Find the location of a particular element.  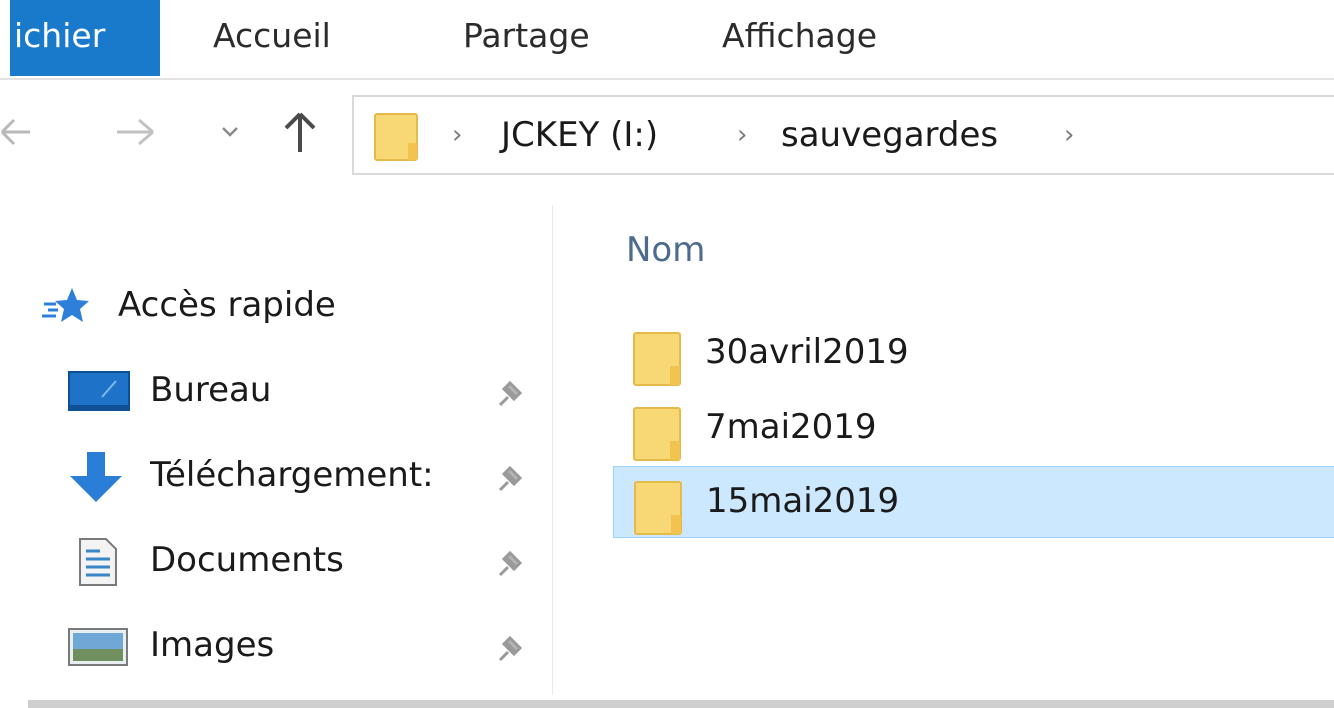

download-arrow-icon is located at coordinates (96, 477).